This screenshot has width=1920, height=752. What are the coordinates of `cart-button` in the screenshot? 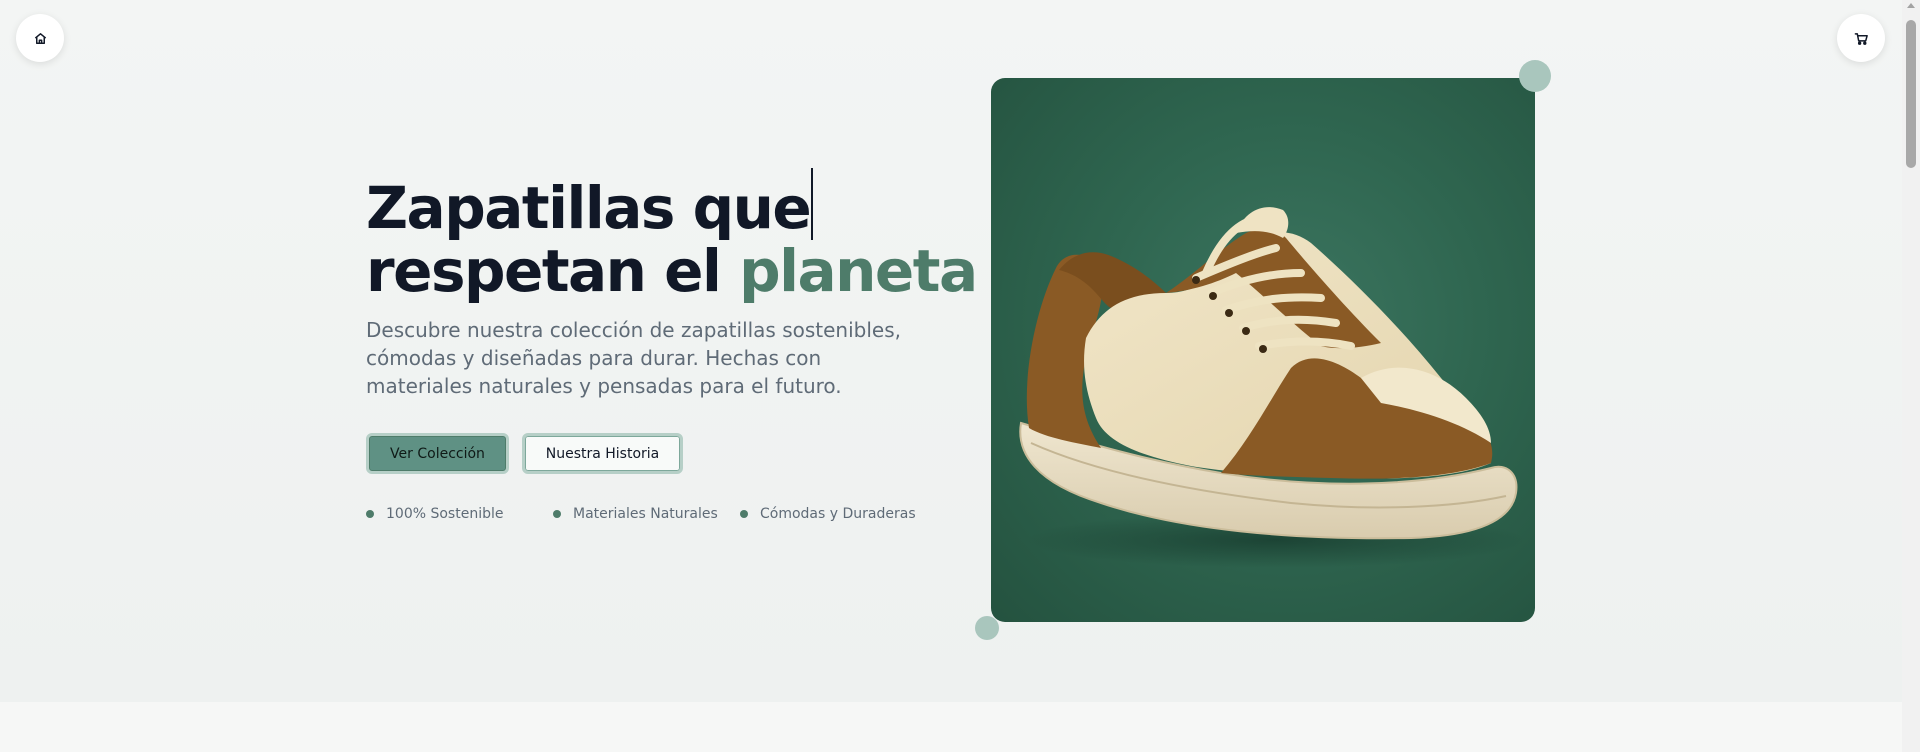 It's located at (1861, 38).